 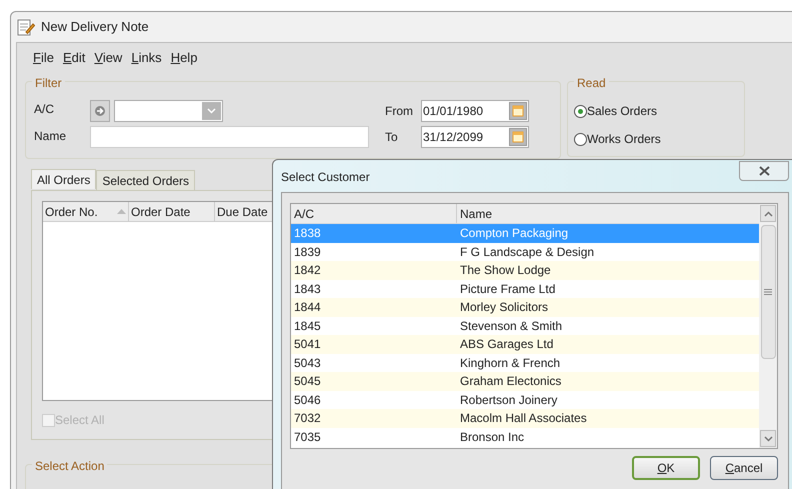 What do you see at coordinates (146, 180) in the screenshot?
I see `tab: Selected Orders` at bounding box center [146, 180].